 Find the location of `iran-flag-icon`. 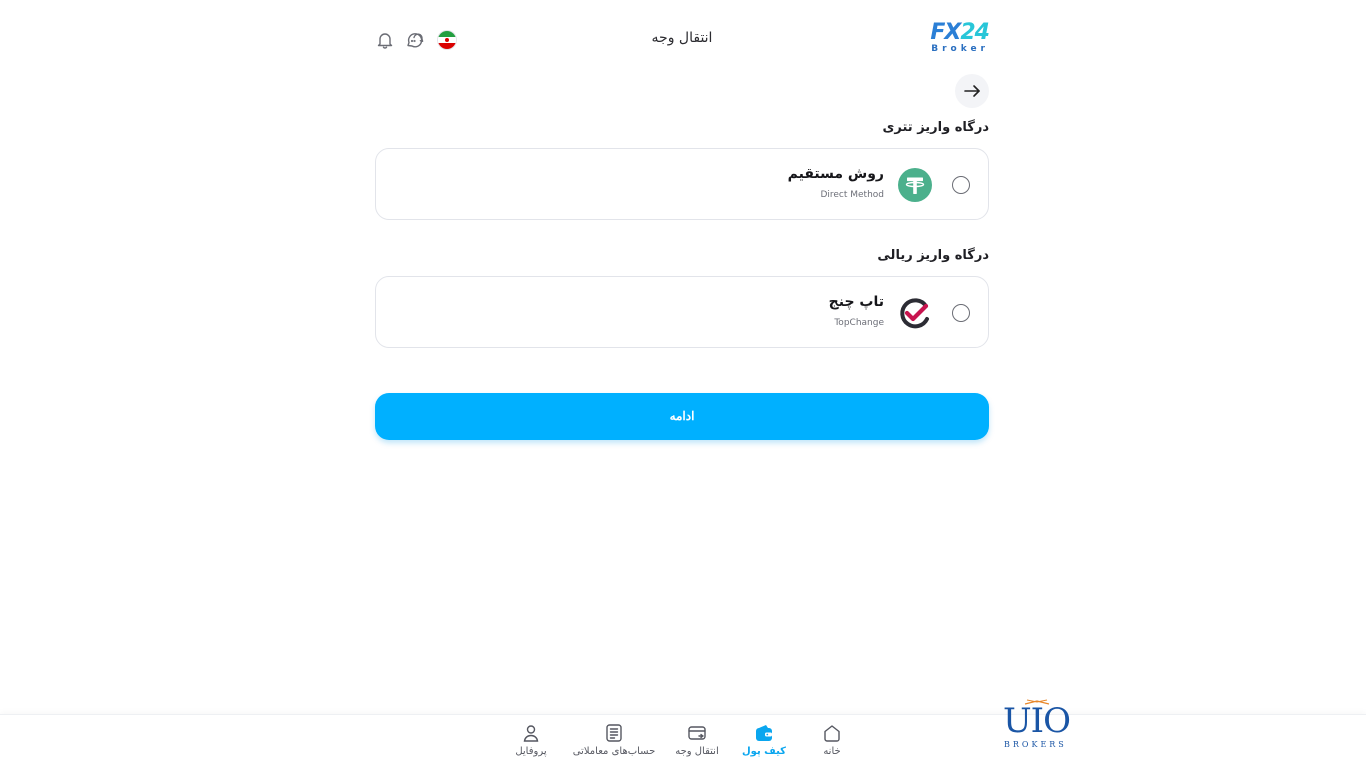

iran-flag-icon is located at coordinates (447, 40).